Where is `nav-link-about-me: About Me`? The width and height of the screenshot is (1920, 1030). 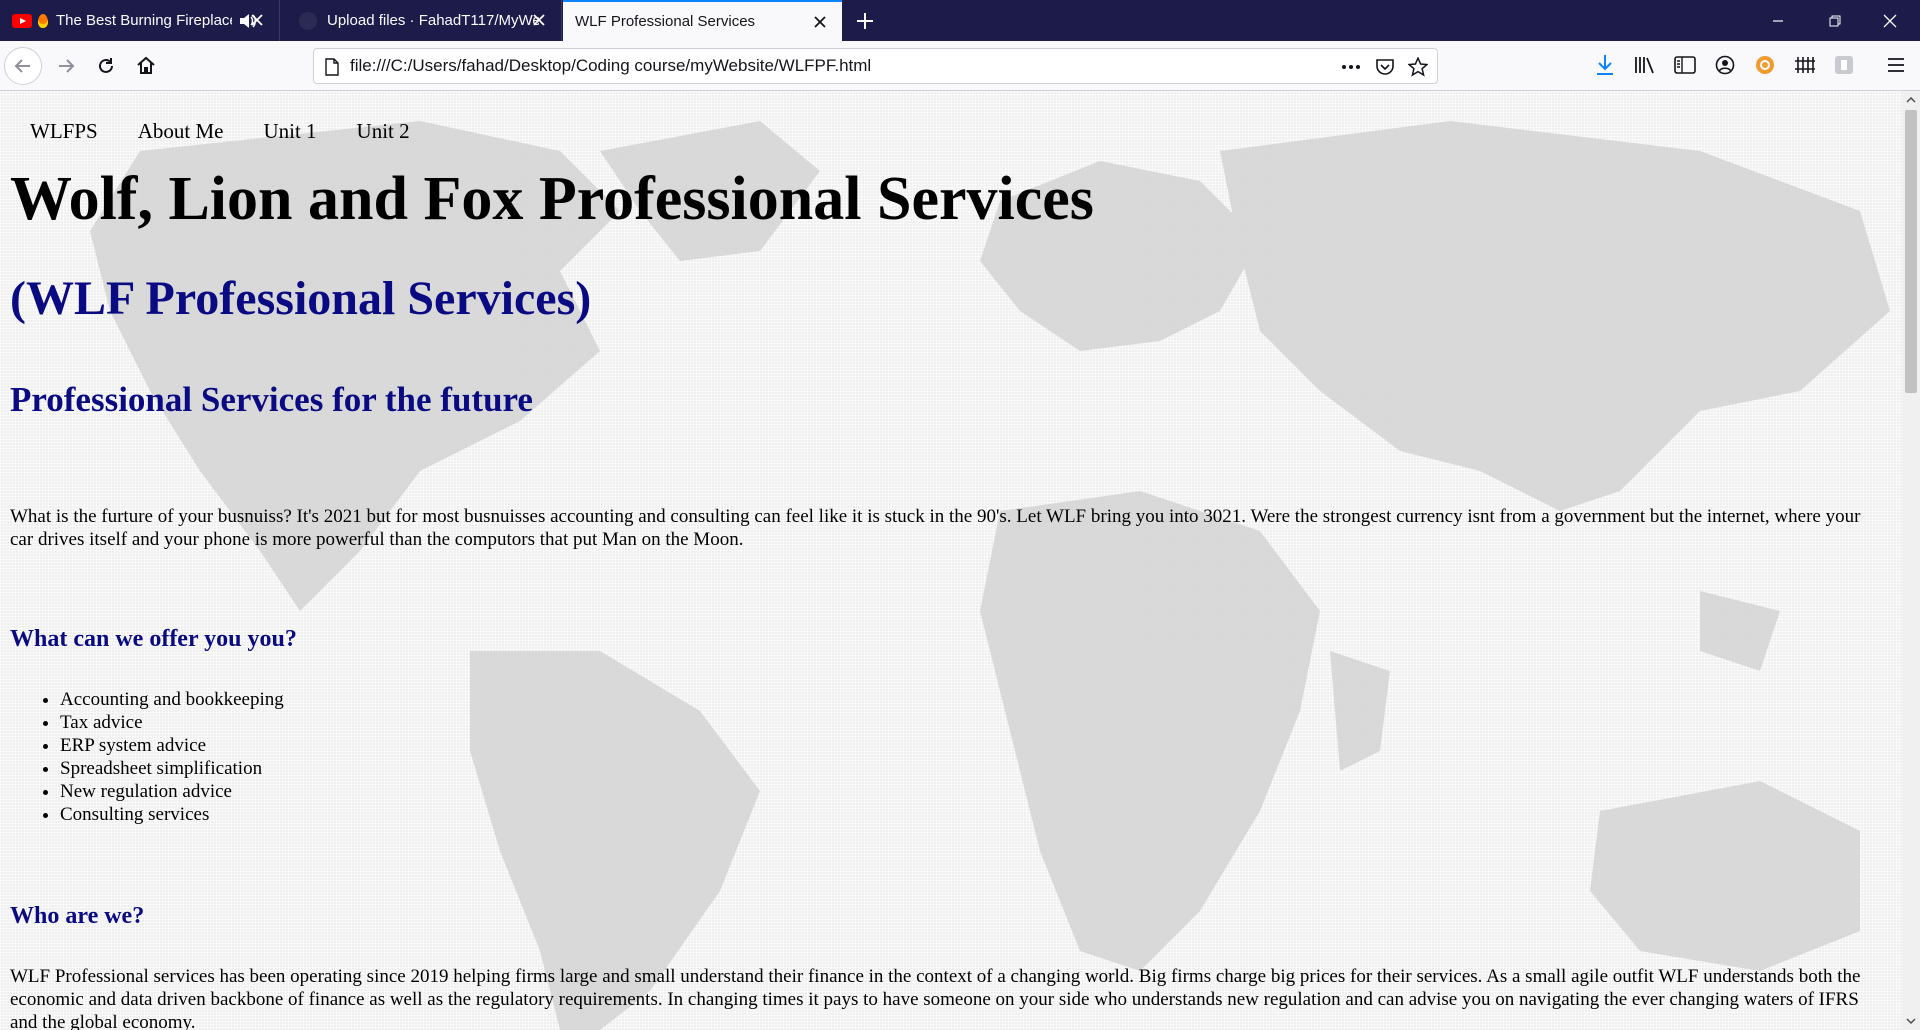
nav-link-about-me: About Me is located at coordinates (181, 131).